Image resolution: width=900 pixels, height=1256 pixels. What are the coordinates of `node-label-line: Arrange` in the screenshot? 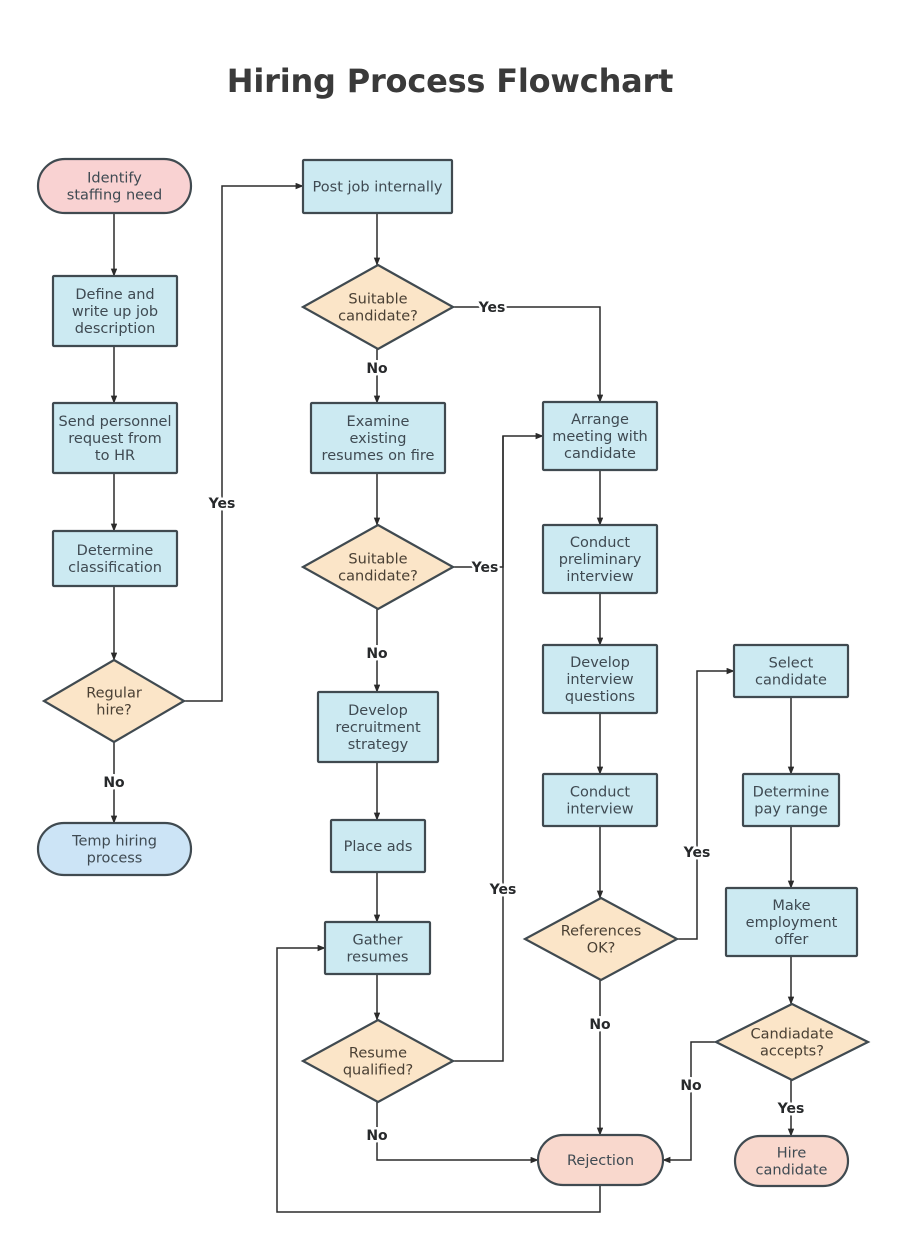 It's located at (600, 420).